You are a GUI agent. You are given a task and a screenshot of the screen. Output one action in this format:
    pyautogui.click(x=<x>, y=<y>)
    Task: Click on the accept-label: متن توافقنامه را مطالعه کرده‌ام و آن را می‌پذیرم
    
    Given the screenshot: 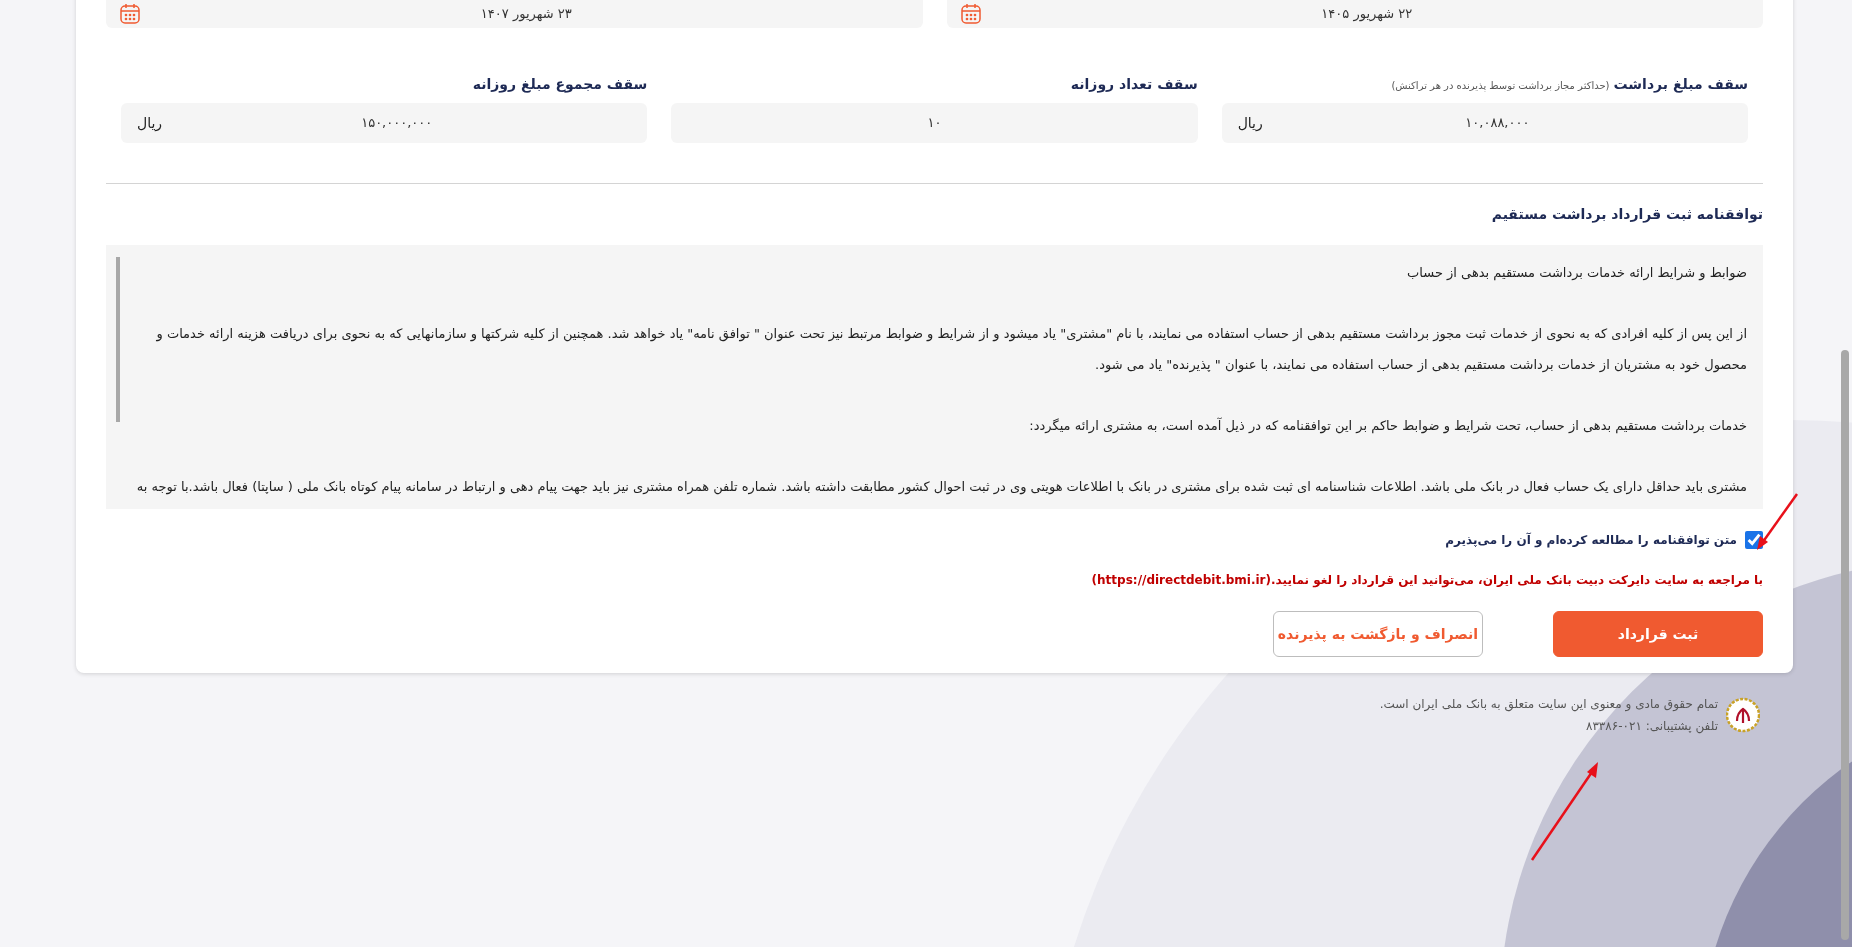 What is the action you would take?
    pyautogui.click(x=1591, y=540)
    